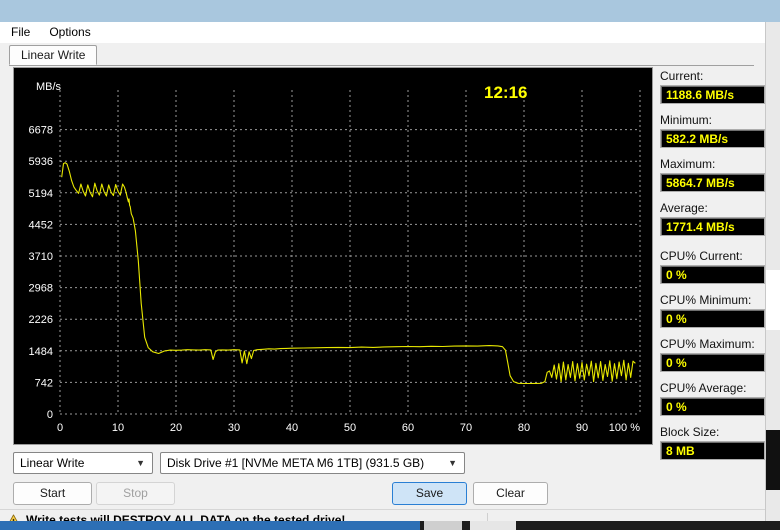 This screenshot has width=780, height=530. I want to click on y-tick-label: 1484, so click(41, 352).